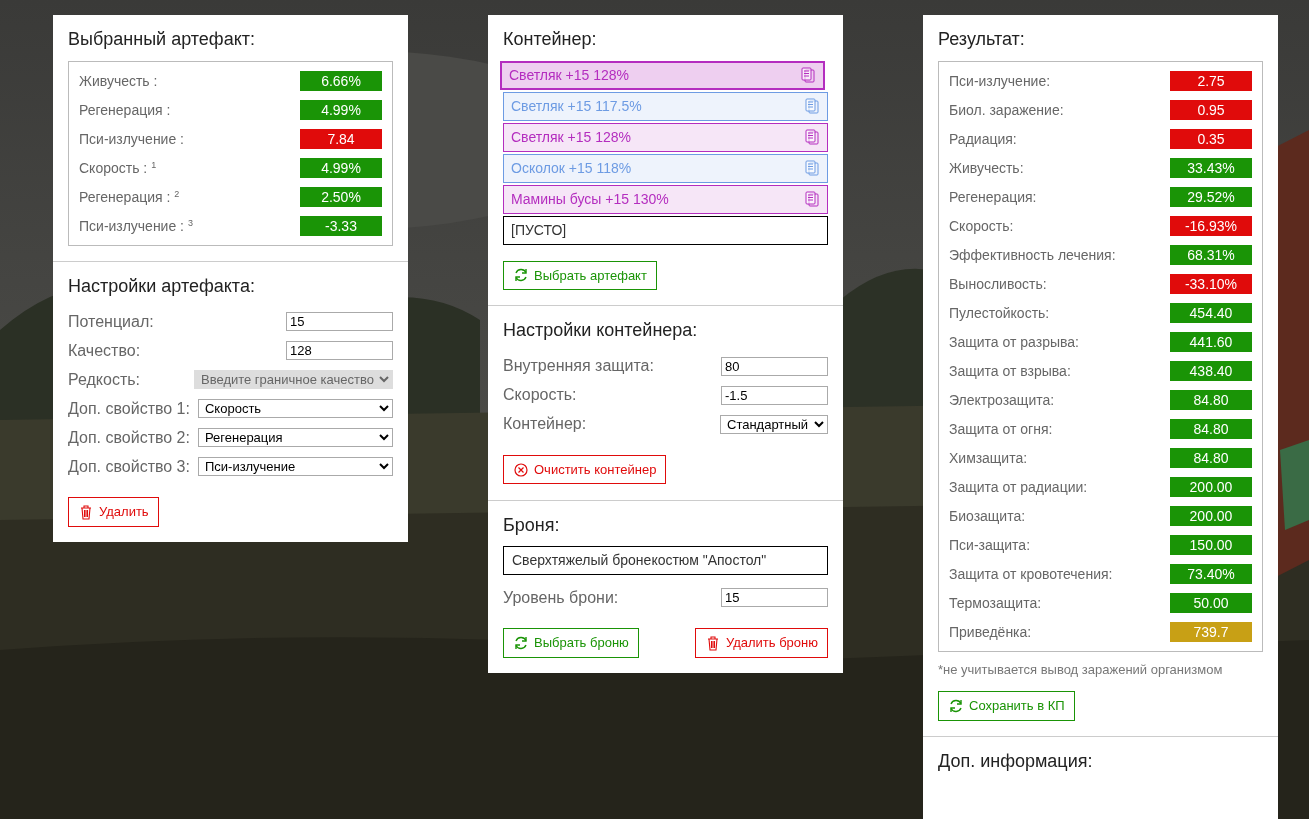  I want to click on field-label: Редкость:, so click(104, 379).